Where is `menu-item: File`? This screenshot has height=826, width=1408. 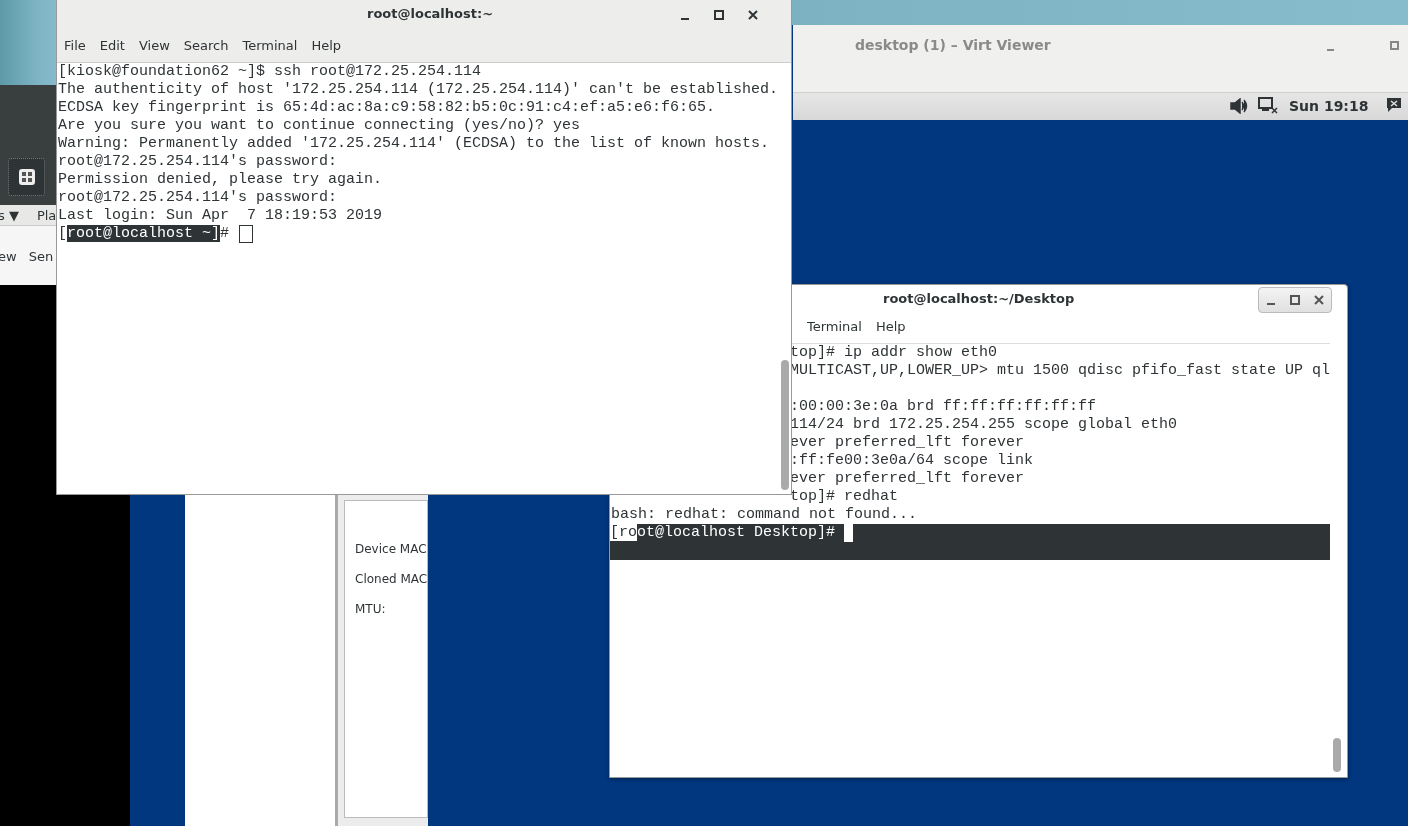
menu-item: File is located at coordinates (75, 45).